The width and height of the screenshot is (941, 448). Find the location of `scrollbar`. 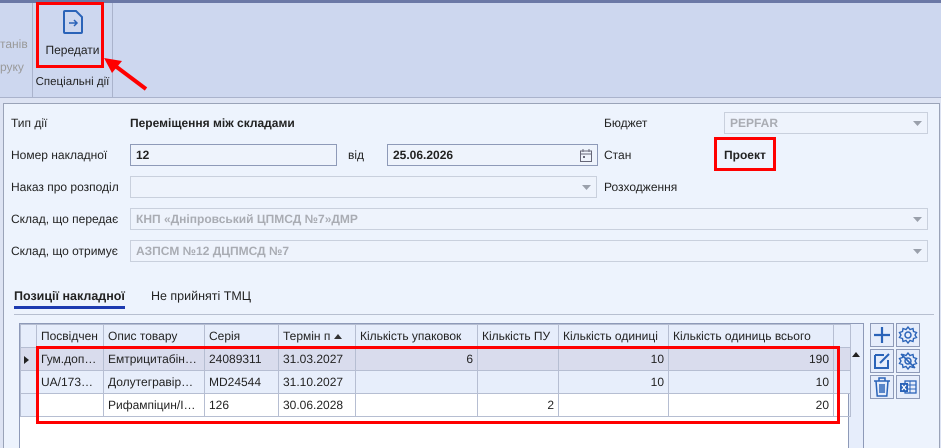

scrollbar is located at coordinates (856, 385).